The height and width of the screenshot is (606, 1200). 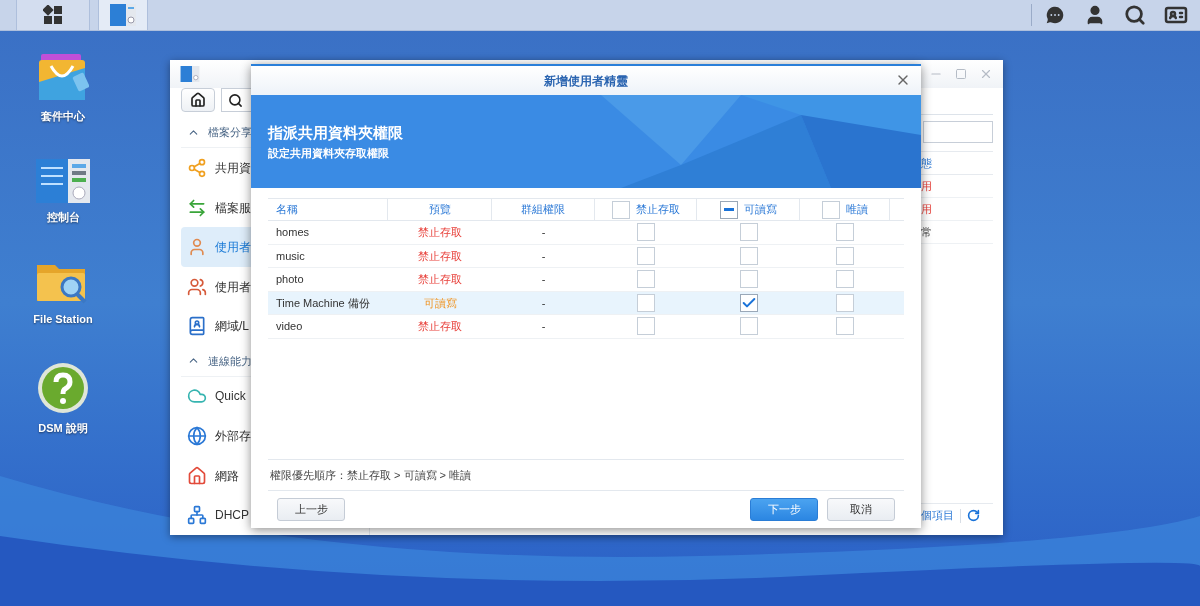 I want to click on column-header: 預覽, so click(x=439, y=210).